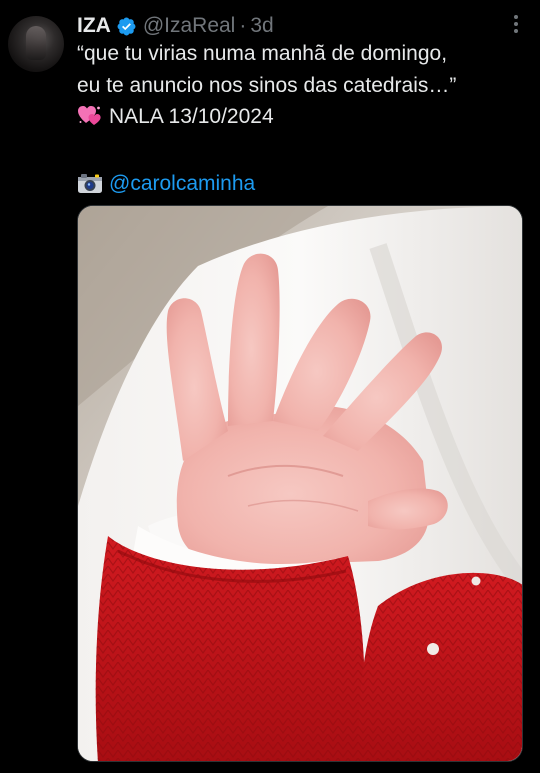 The width and height of the screenshot is (540, 773). Describe the element at coordinates (516, 26) in the screenshot. I see `more-options-icon` at that location.